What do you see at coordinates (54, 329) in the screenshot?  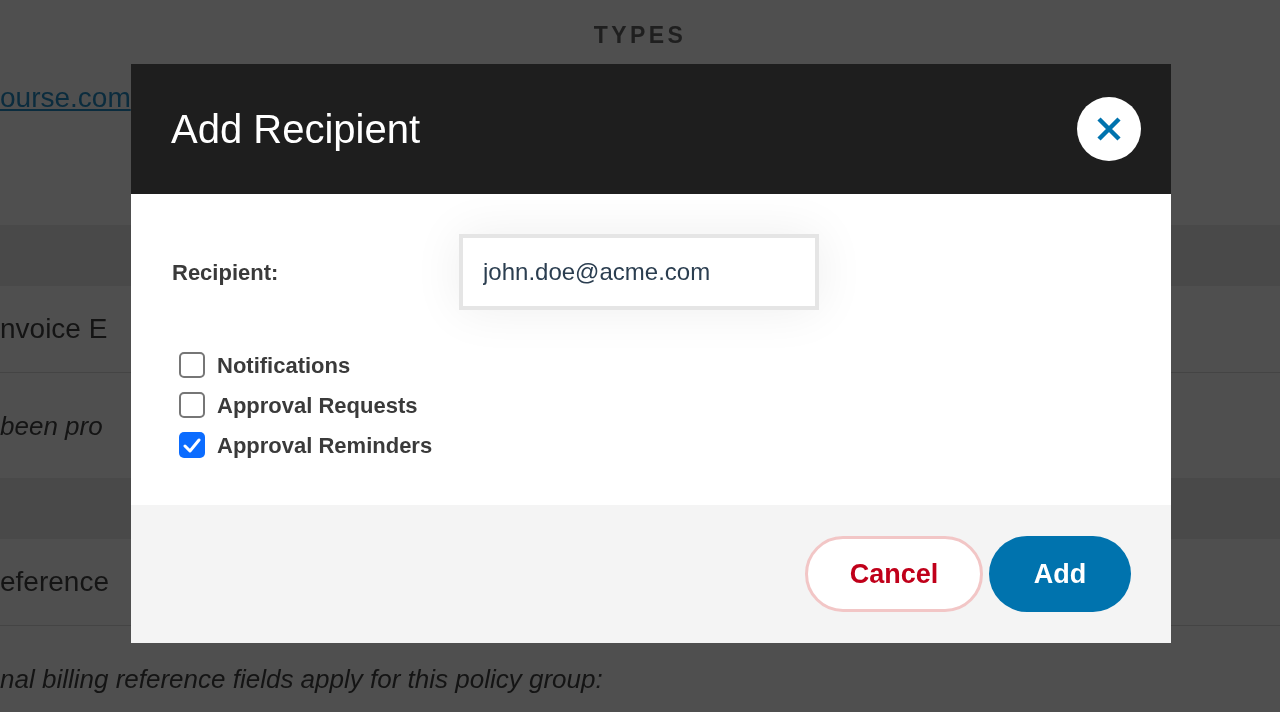 I see `row-title: nvoice E` at bounding box center [54, 329].